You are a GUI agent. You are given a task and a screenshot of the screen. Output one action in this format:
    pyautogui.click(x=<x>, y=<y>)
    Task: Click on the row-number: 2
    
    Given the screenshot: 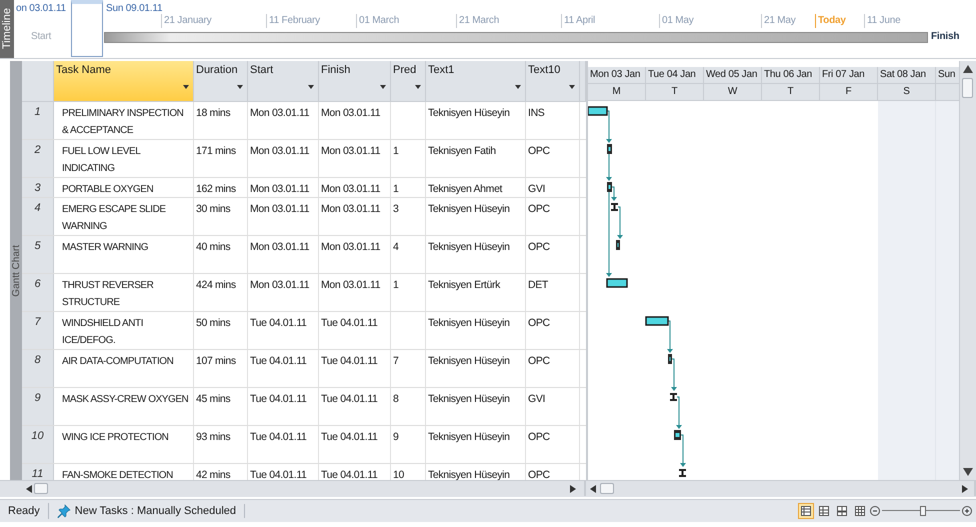 What is the action you would take?
    pyautogui.click(x=37, y=150)
    